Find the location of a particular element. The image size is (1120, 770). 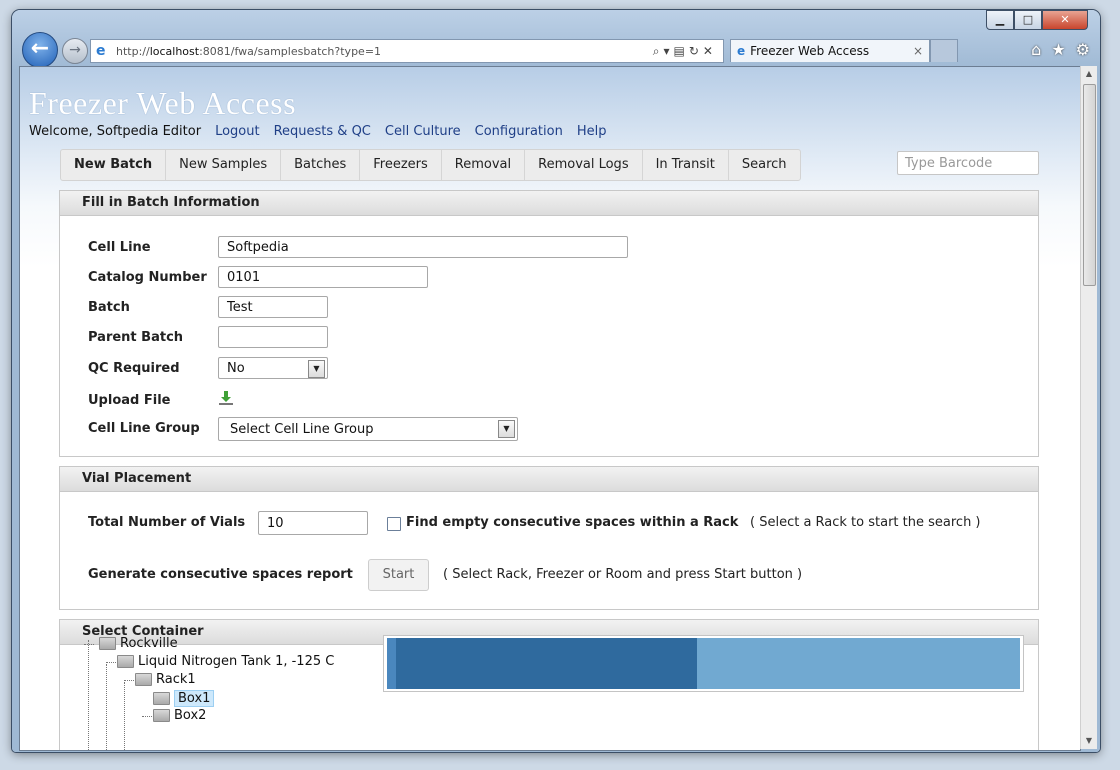

tree-node-label: Box1 is located at coordinates (194, 698).